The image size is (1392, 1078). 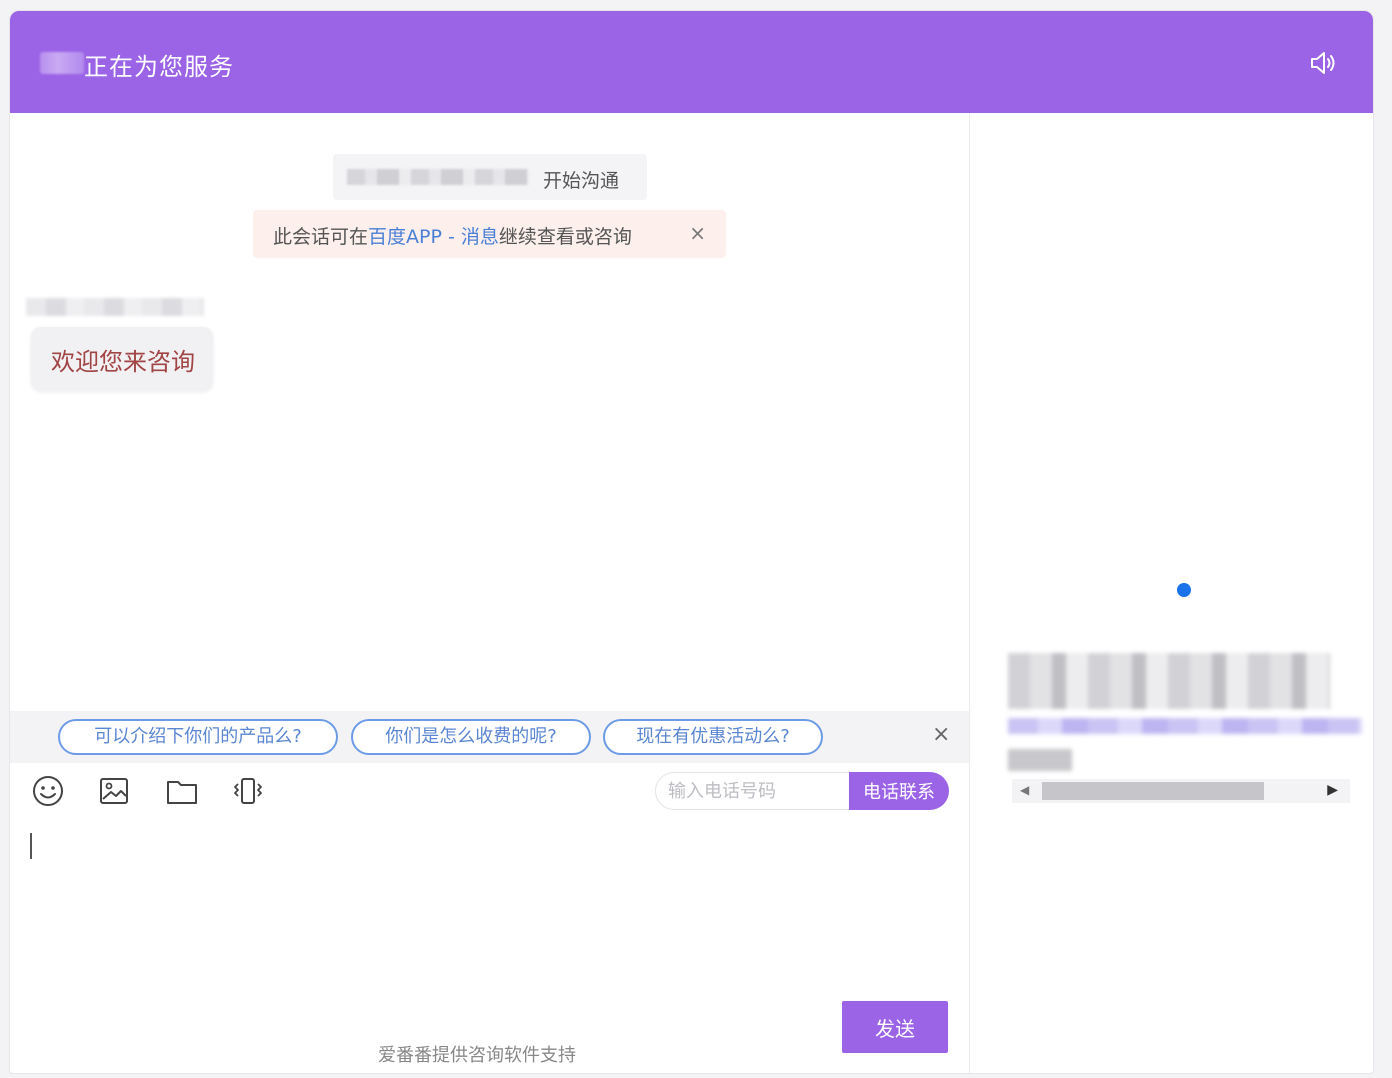 I want to click on sender-name-redacted, so click(x=115, y=307).